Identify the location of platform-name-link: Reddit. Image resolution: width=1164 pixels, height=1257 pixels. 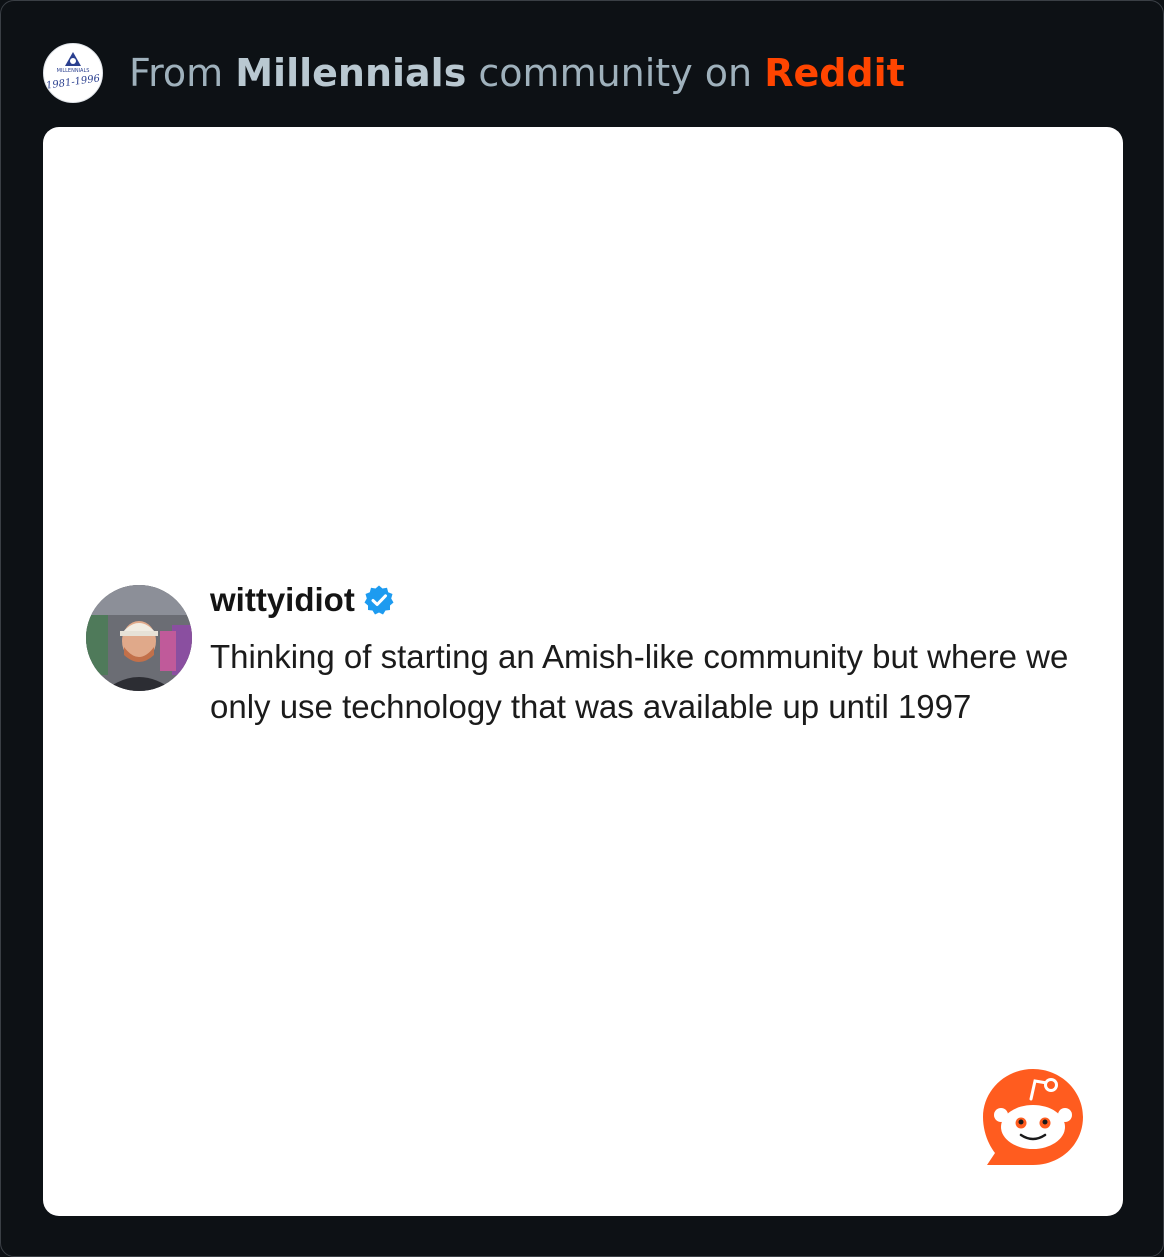
(834, 73).